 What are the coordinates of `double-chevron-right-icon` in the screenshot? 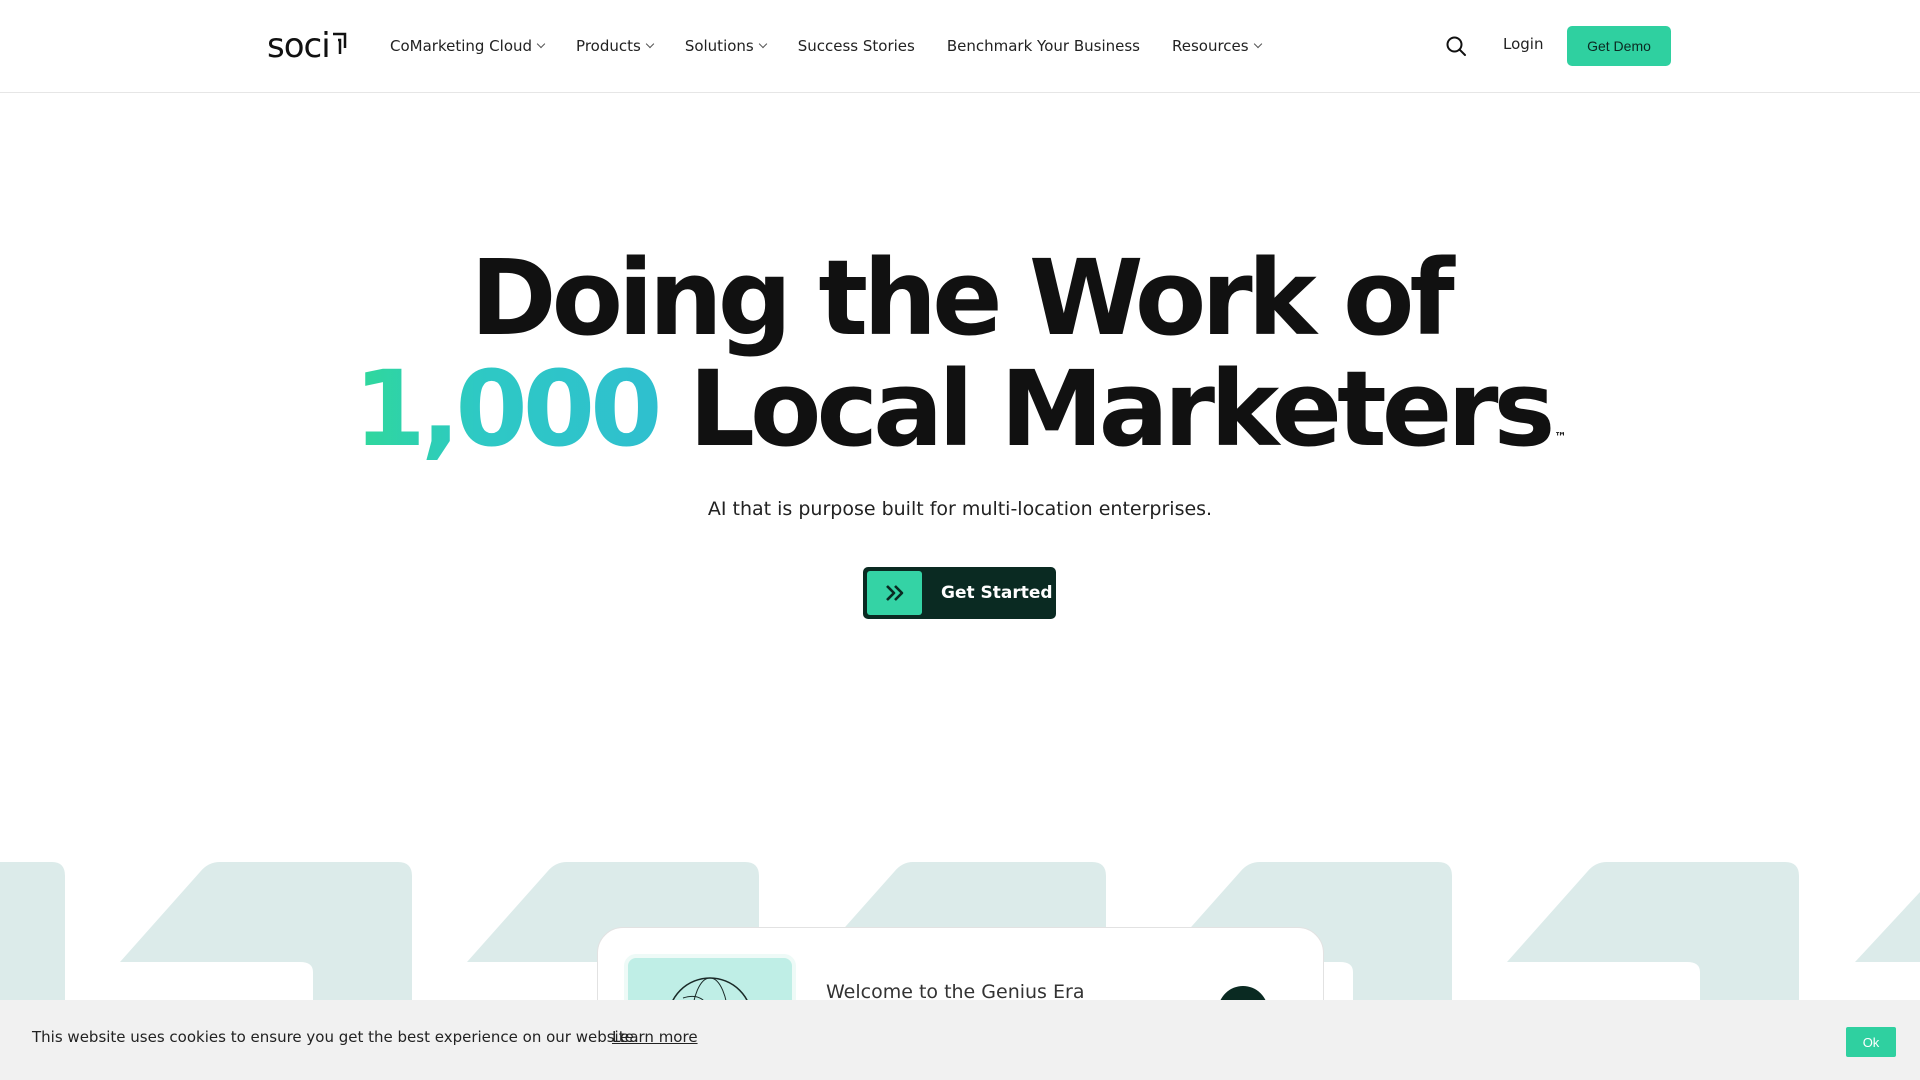 It's located at (894, 593).